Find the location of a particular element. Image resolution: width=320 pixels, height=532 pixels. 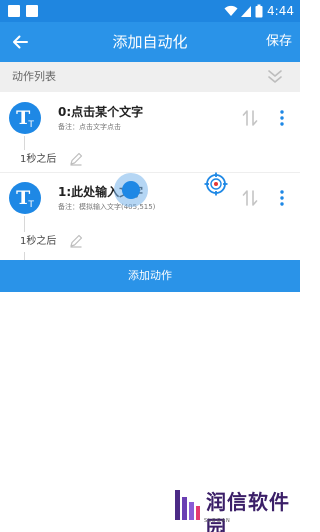

wifi-icon is located at coordinates (231, 10).